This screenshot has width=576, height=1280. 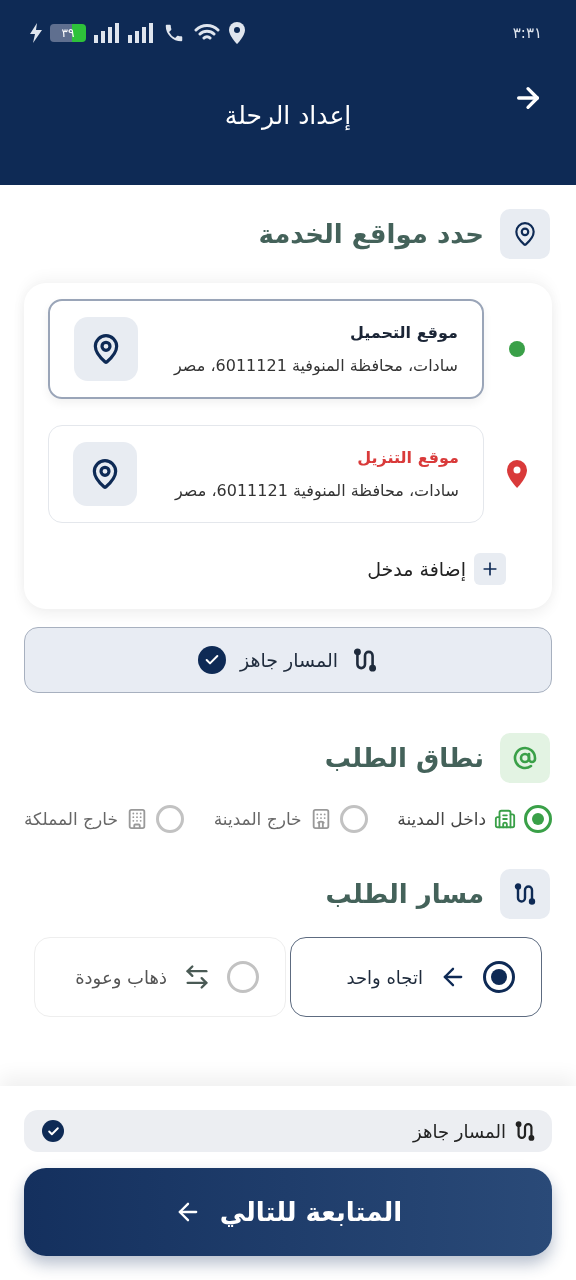 What do you see at coordinates (36, 33) in the screenshot?
I see `charging-icon` at bounding box center [36, 33].